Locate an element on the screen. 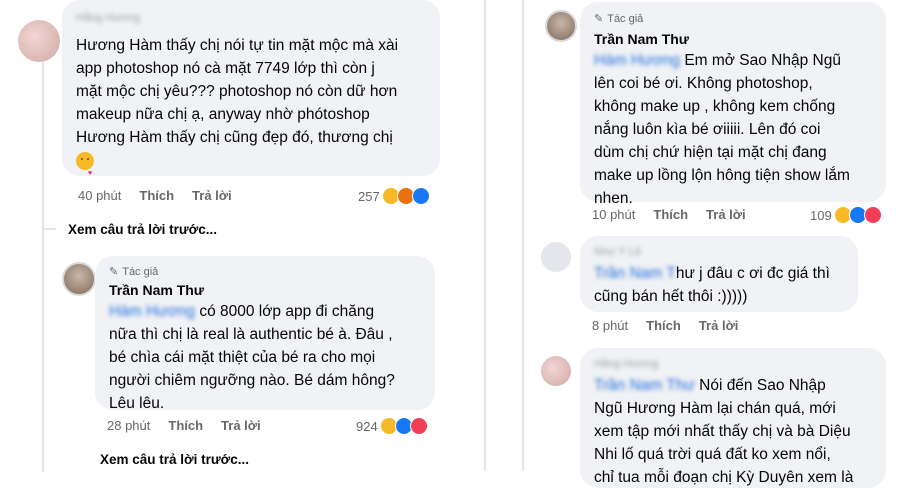 This screenshot has height=489, width=900. timestamp: 40 phút is located at coordinates (99, 195).